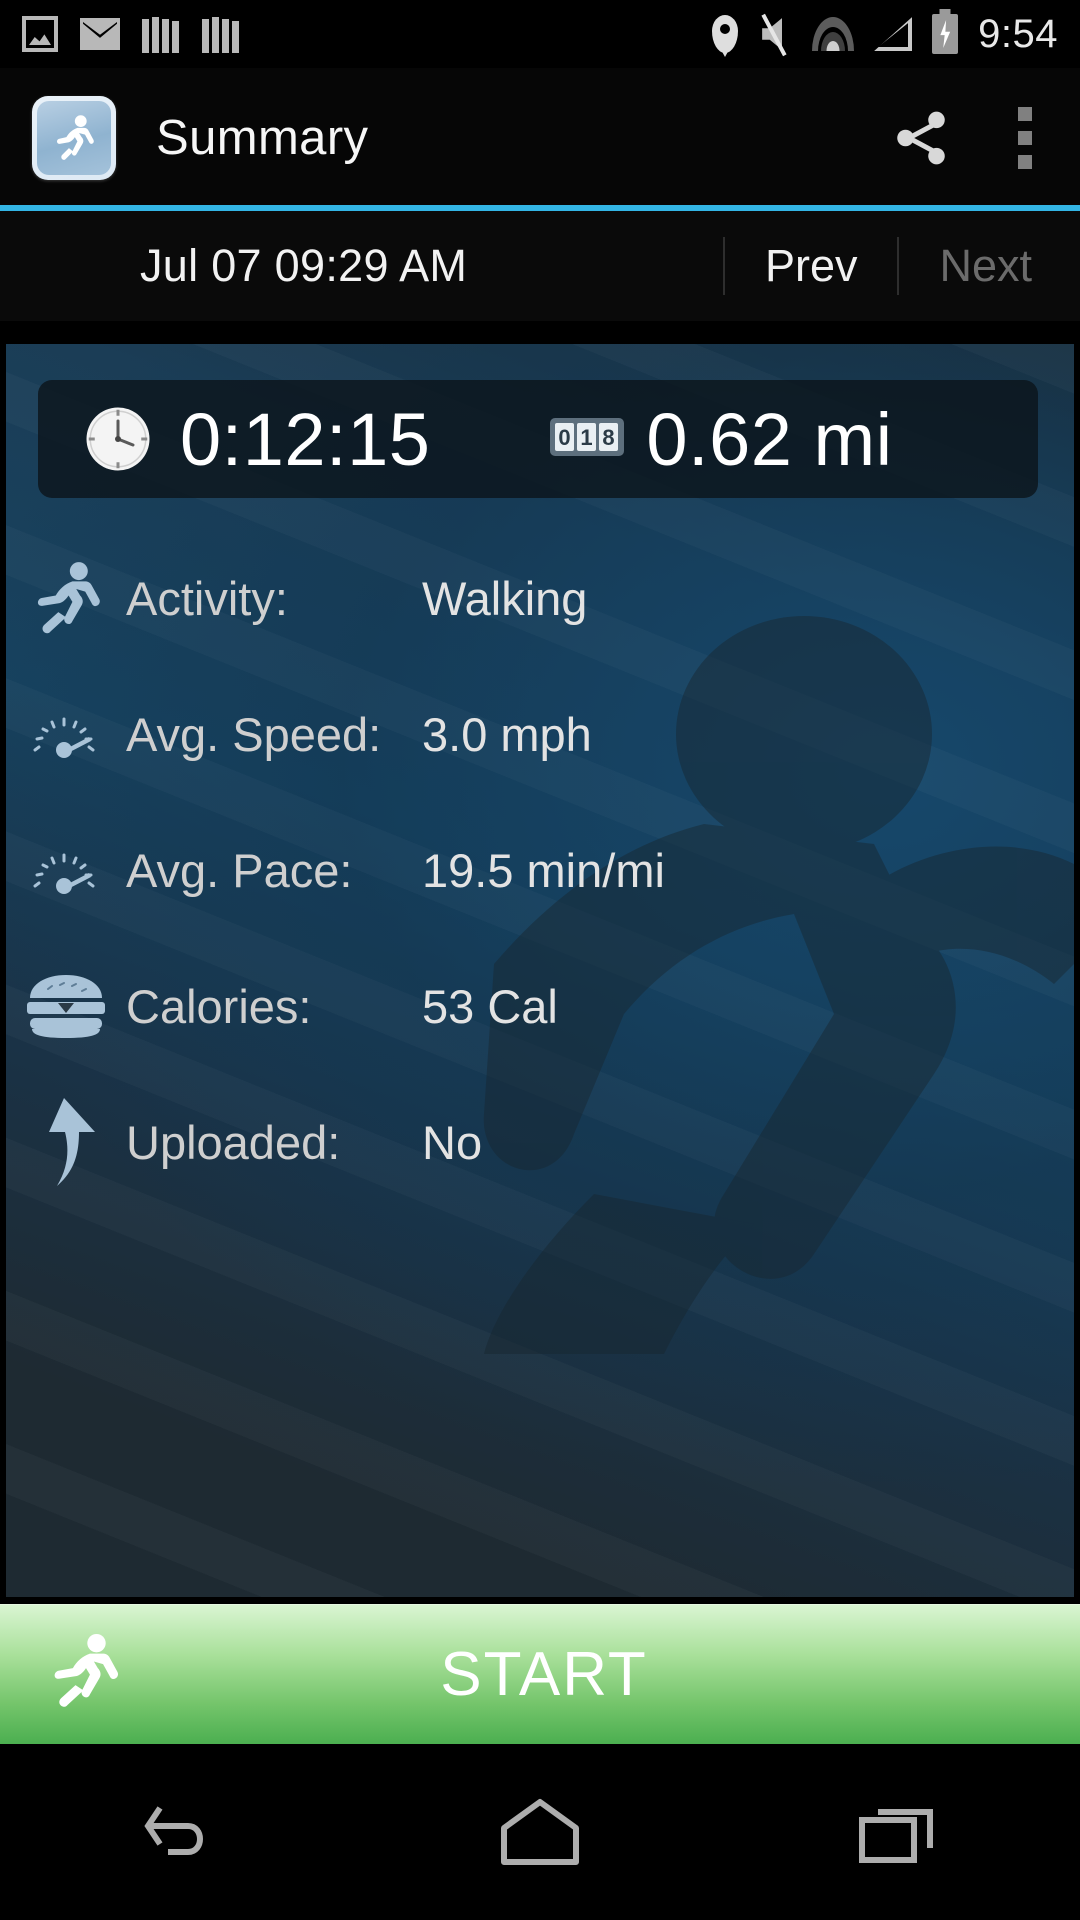  What do you see at coordinates (985, 266) in the screenshot?
I see `next-button: Next` at bounding box center [985, 266].